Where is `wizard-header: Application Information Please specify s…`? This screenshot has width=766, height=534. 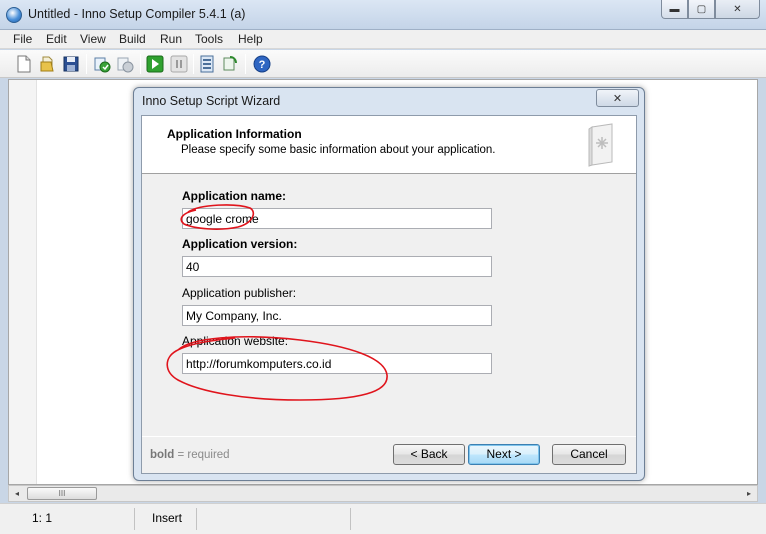 wizard-header: Application Information Please specify s… is located at coordinates (389, 145).